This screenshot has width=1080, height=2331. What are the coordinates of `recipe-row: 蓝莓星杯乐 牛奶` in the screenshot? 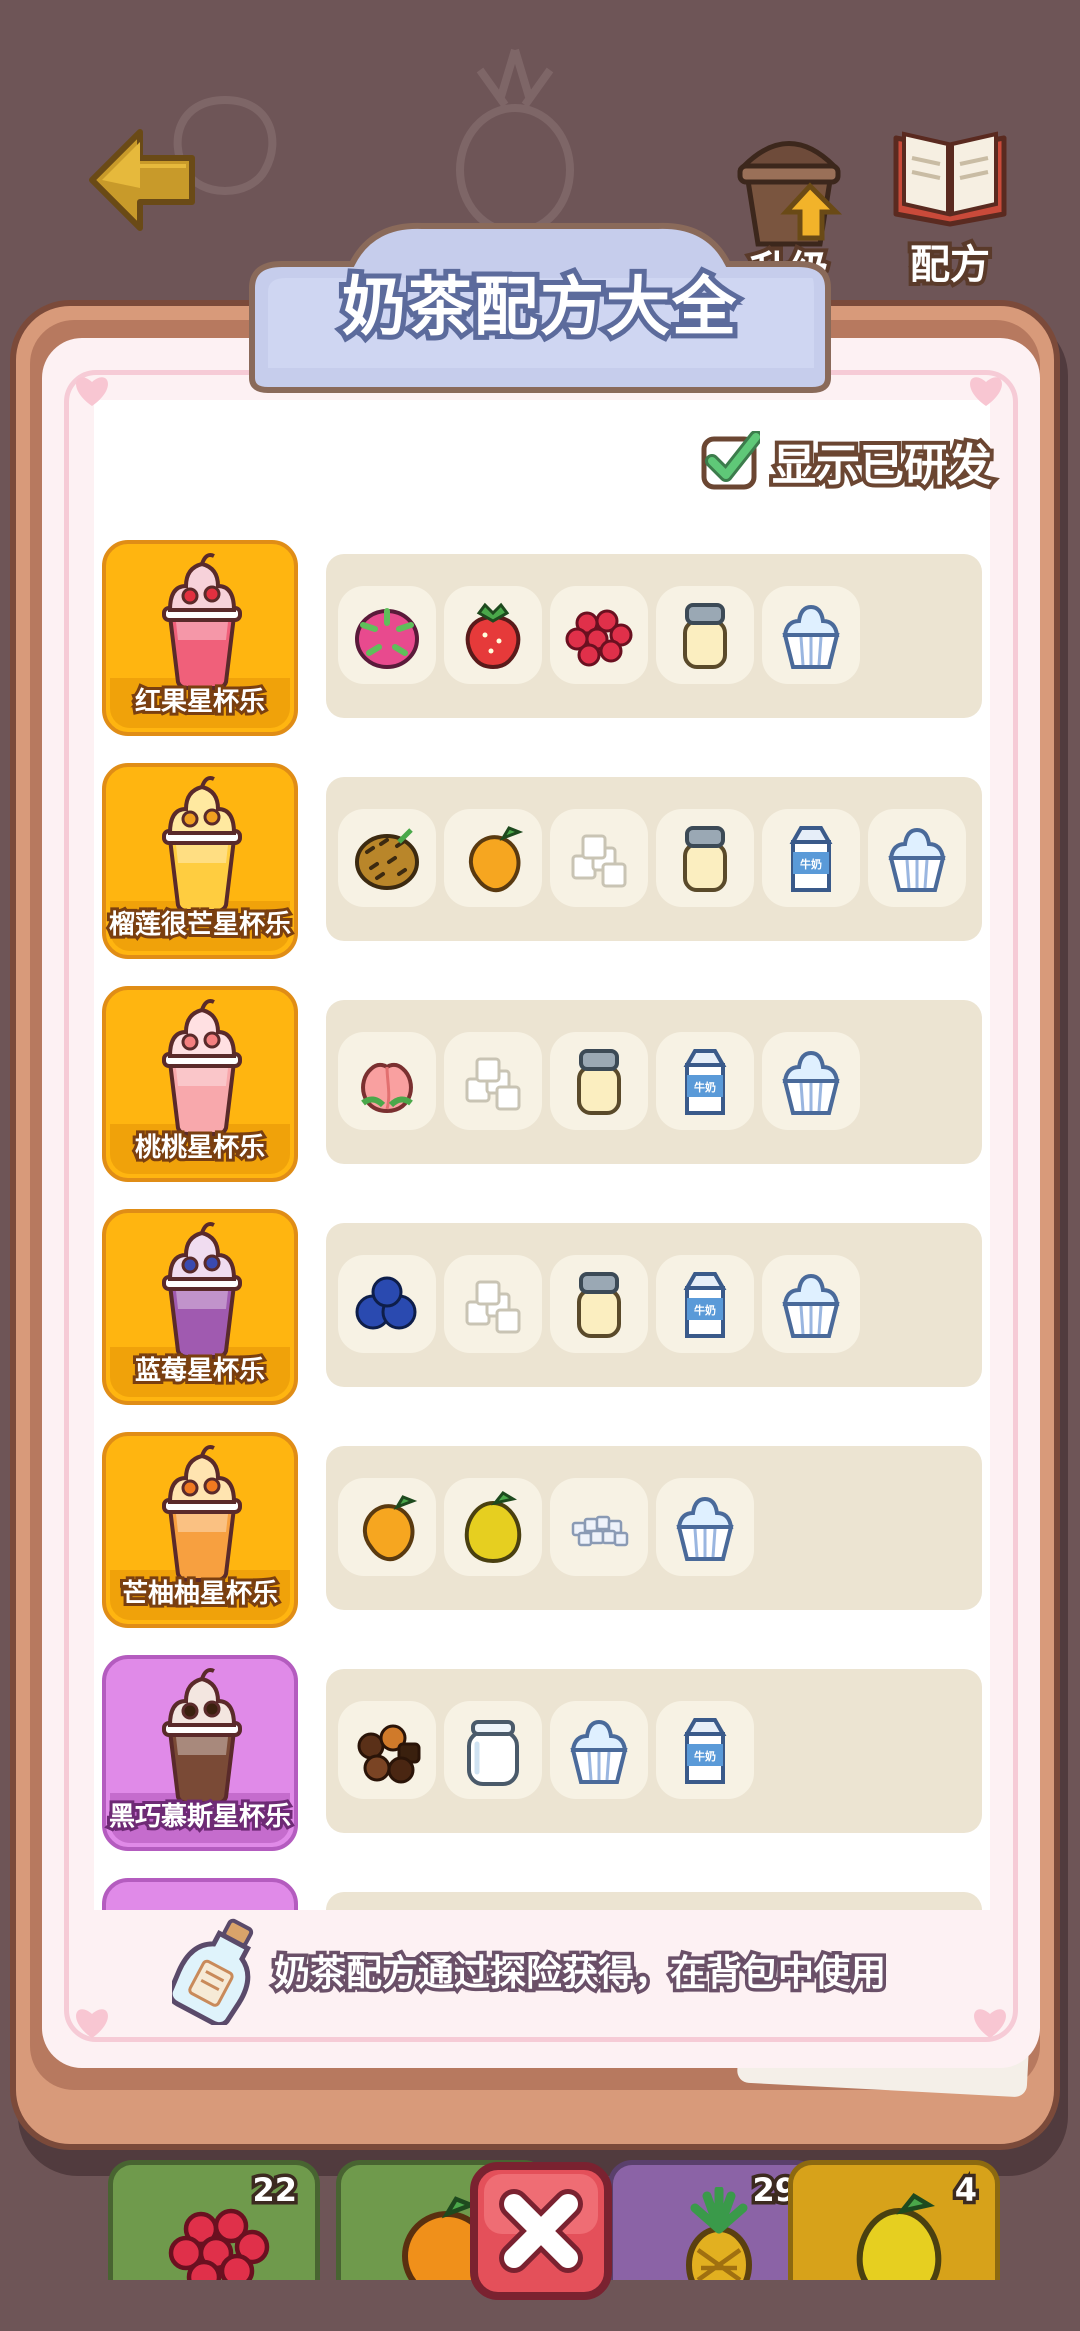 It's located at (542, 1303).